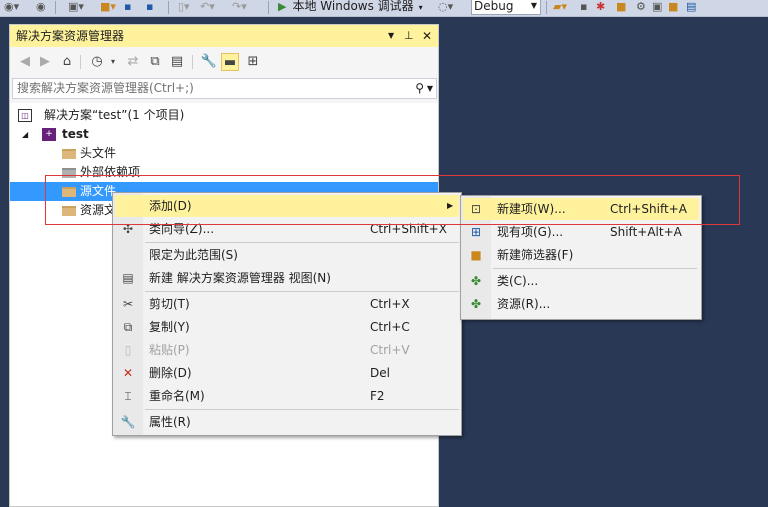 This screenshot has width=768, height=507. Describe the element at coordinates (476, 255) in the screenshot. I see `new-filter-icon: ■` at that location.